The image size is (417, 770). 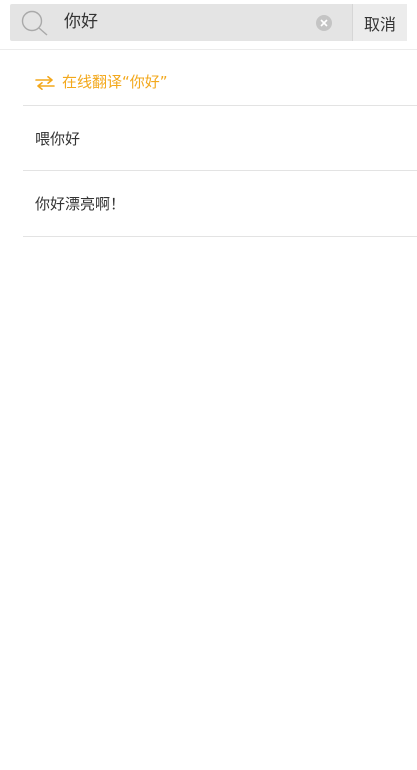 I want to click on suggestion-item: 你好漂亮啊！, so click(x=220, y=204).